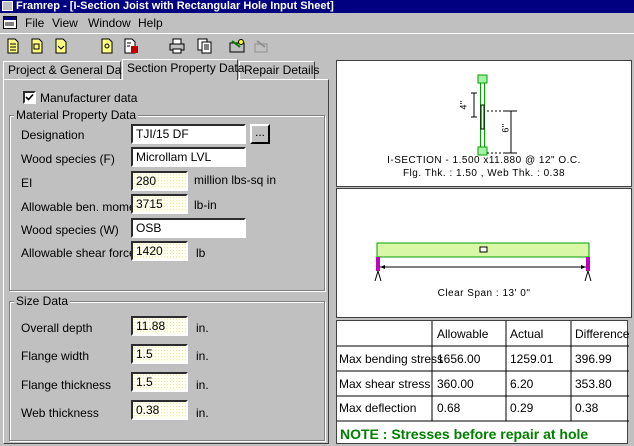 The image size is (634, 446). I want to click on manufacturer-checkbox, so click(29, 97).